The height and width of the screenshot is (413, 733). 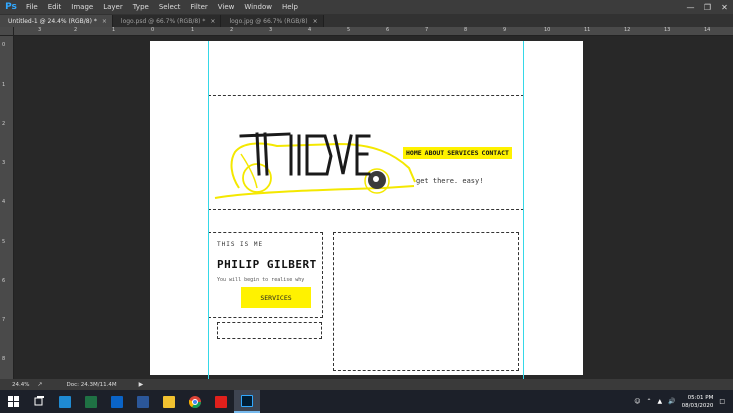 I want to click on clock: 05:01 PM 08/03/2020, so click(x=698, y=402).